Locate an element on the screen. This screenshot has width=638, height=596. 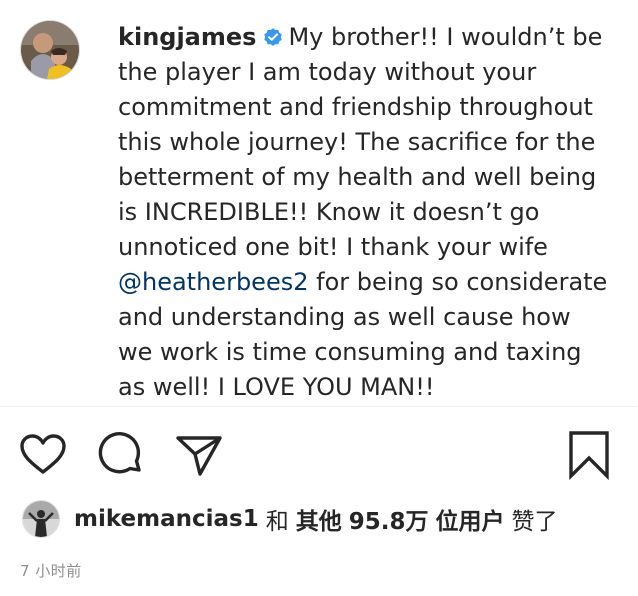
profile-photo-icon is located at coordinates (50, 50).